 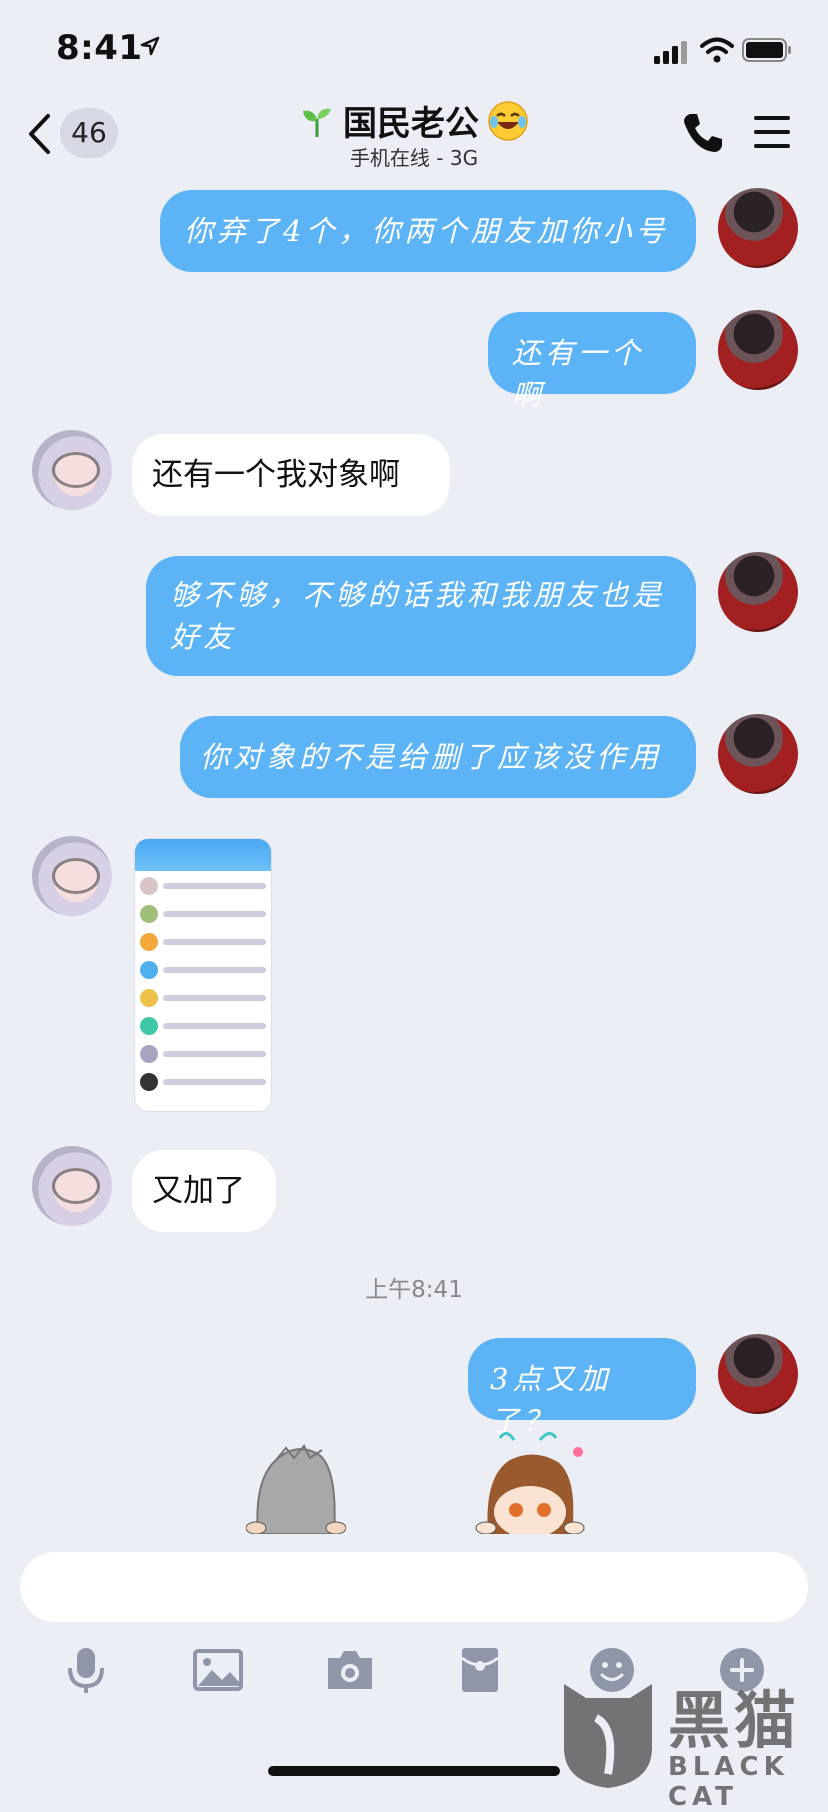 I want to click on watermark-en-text: BLACK CAT, so click(x=728, y=1782).